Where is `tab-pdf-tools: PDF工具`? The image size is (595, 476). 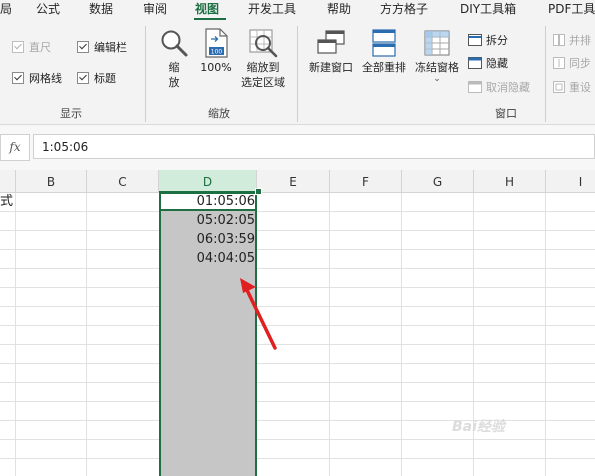
tab-pdf-tools: PDF工具 is located at coordinates (571, 9).